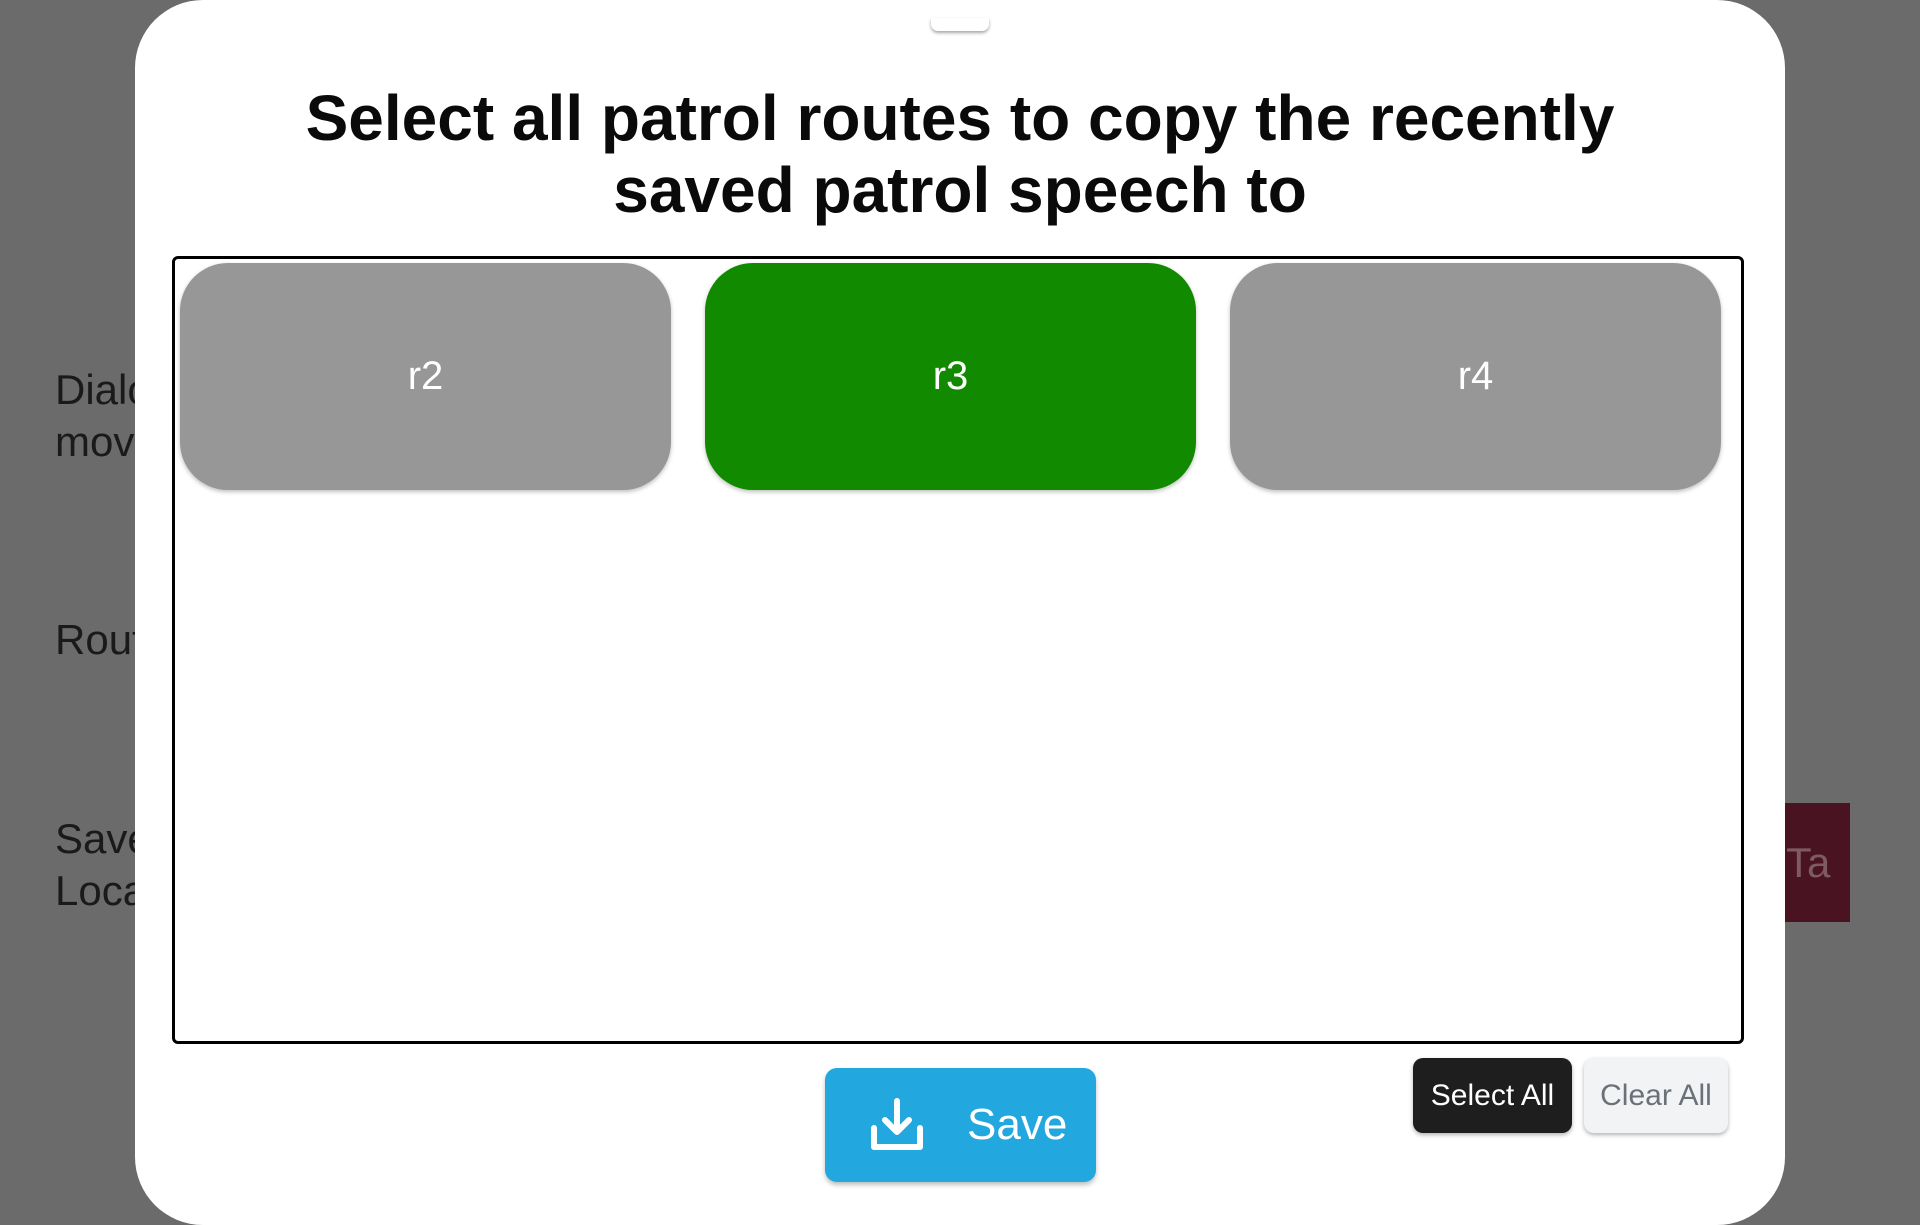  I want to click on clear-all-button: Clear All, so click(1656, 1095).